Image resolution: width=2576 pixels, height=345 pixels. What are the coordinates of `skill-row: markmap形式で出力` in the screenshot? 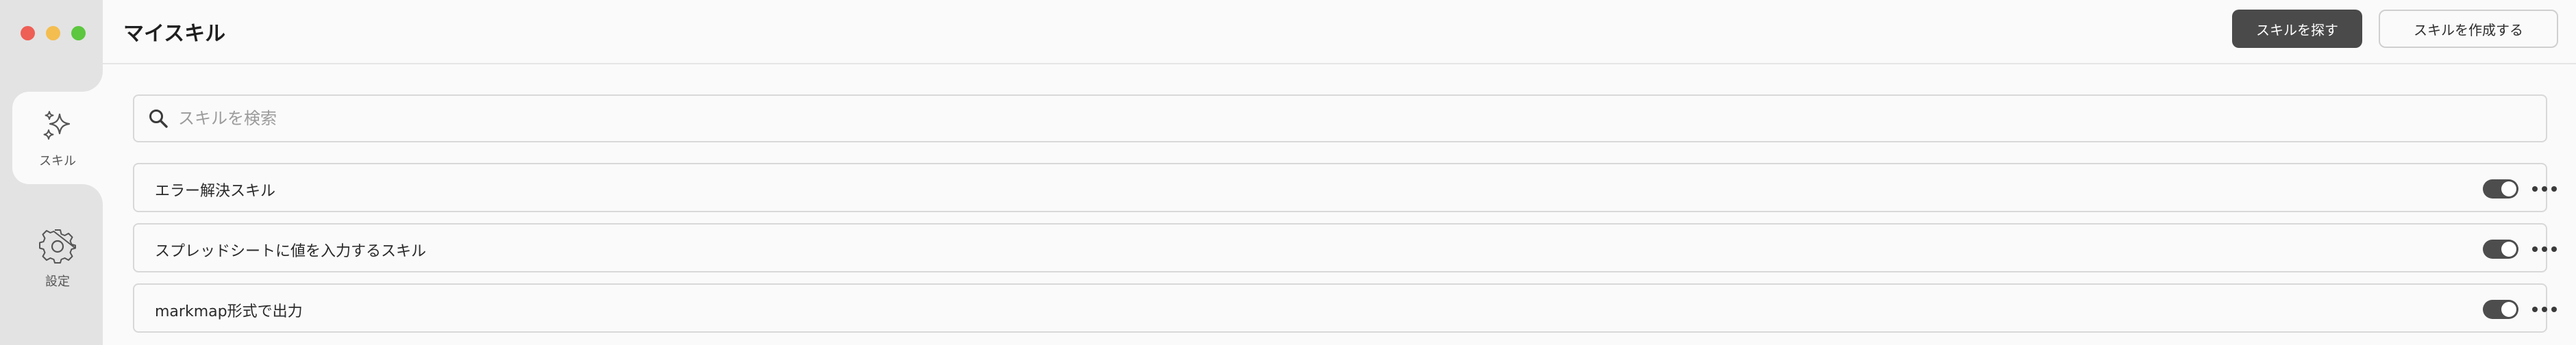 It's located at (1345, 308).